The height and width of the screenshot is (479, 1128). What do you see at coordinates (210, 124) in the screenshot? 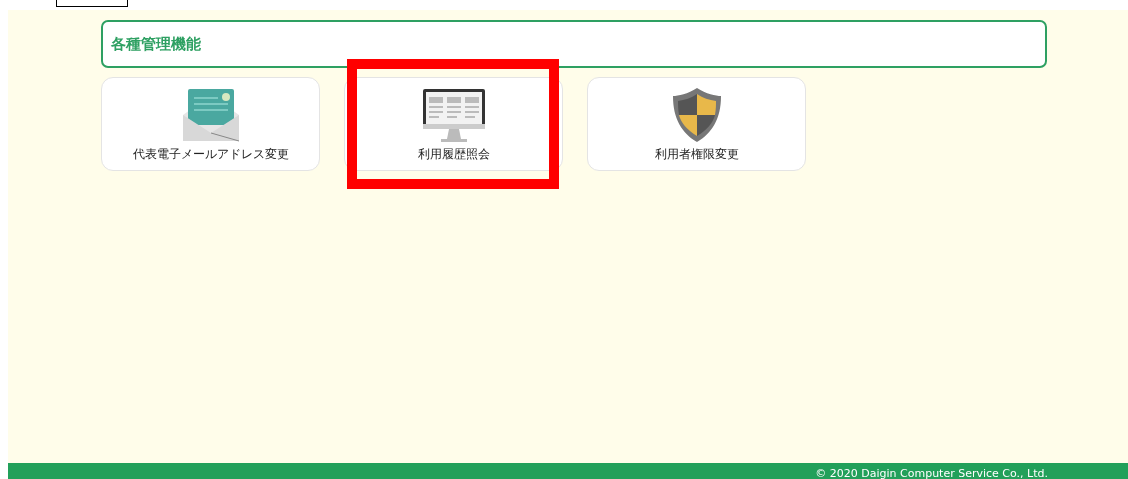
I see `menu-card: 代表電子メールアドレス変更` at bounding box center [210, 124].